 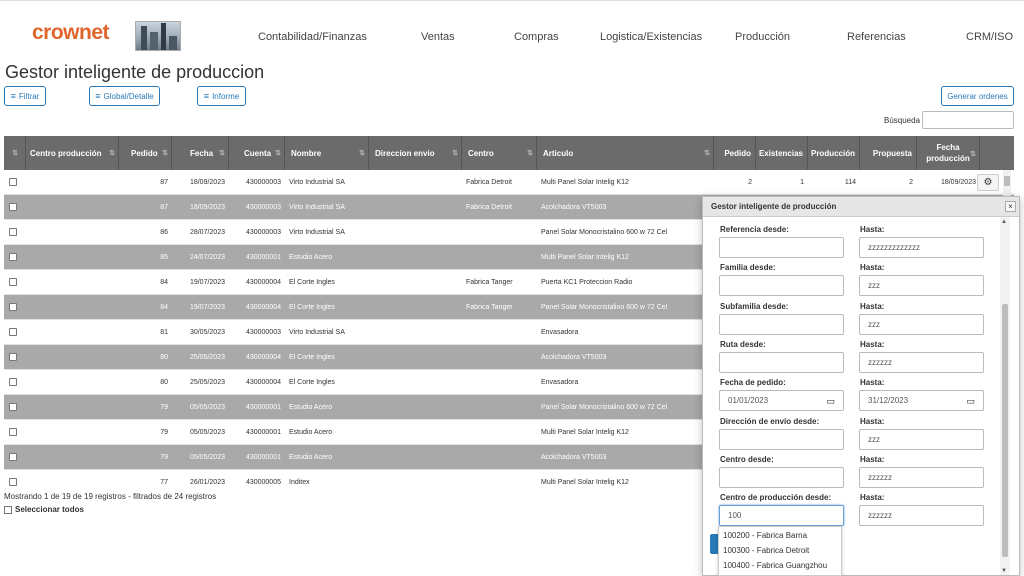 What do you see at coordinates (1010, 206) in the screenshot?
I see `close-icon: ×` at bounding box center [1010, 206].